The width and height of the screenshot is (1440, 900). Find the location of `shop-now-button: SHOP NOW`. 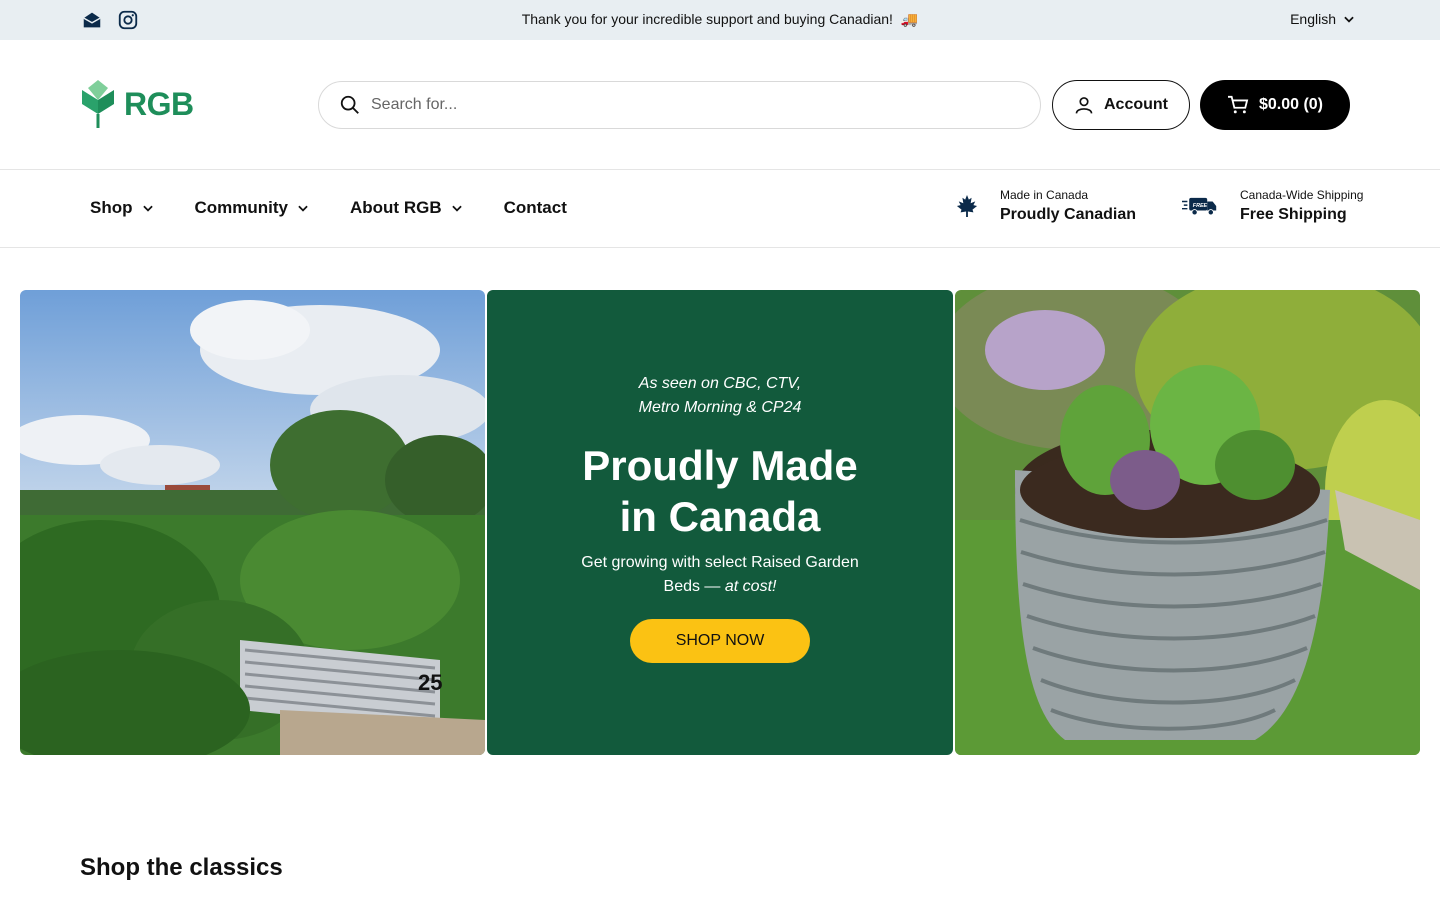

shop-now-button: SHOP NOW is located at coordinates (720, 641).